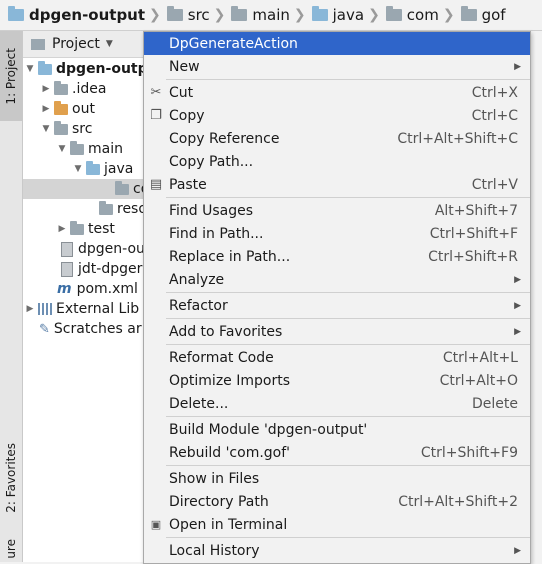  I want to click on tree-node-scratches: ✎ Scratches ar, so click(88, 329).